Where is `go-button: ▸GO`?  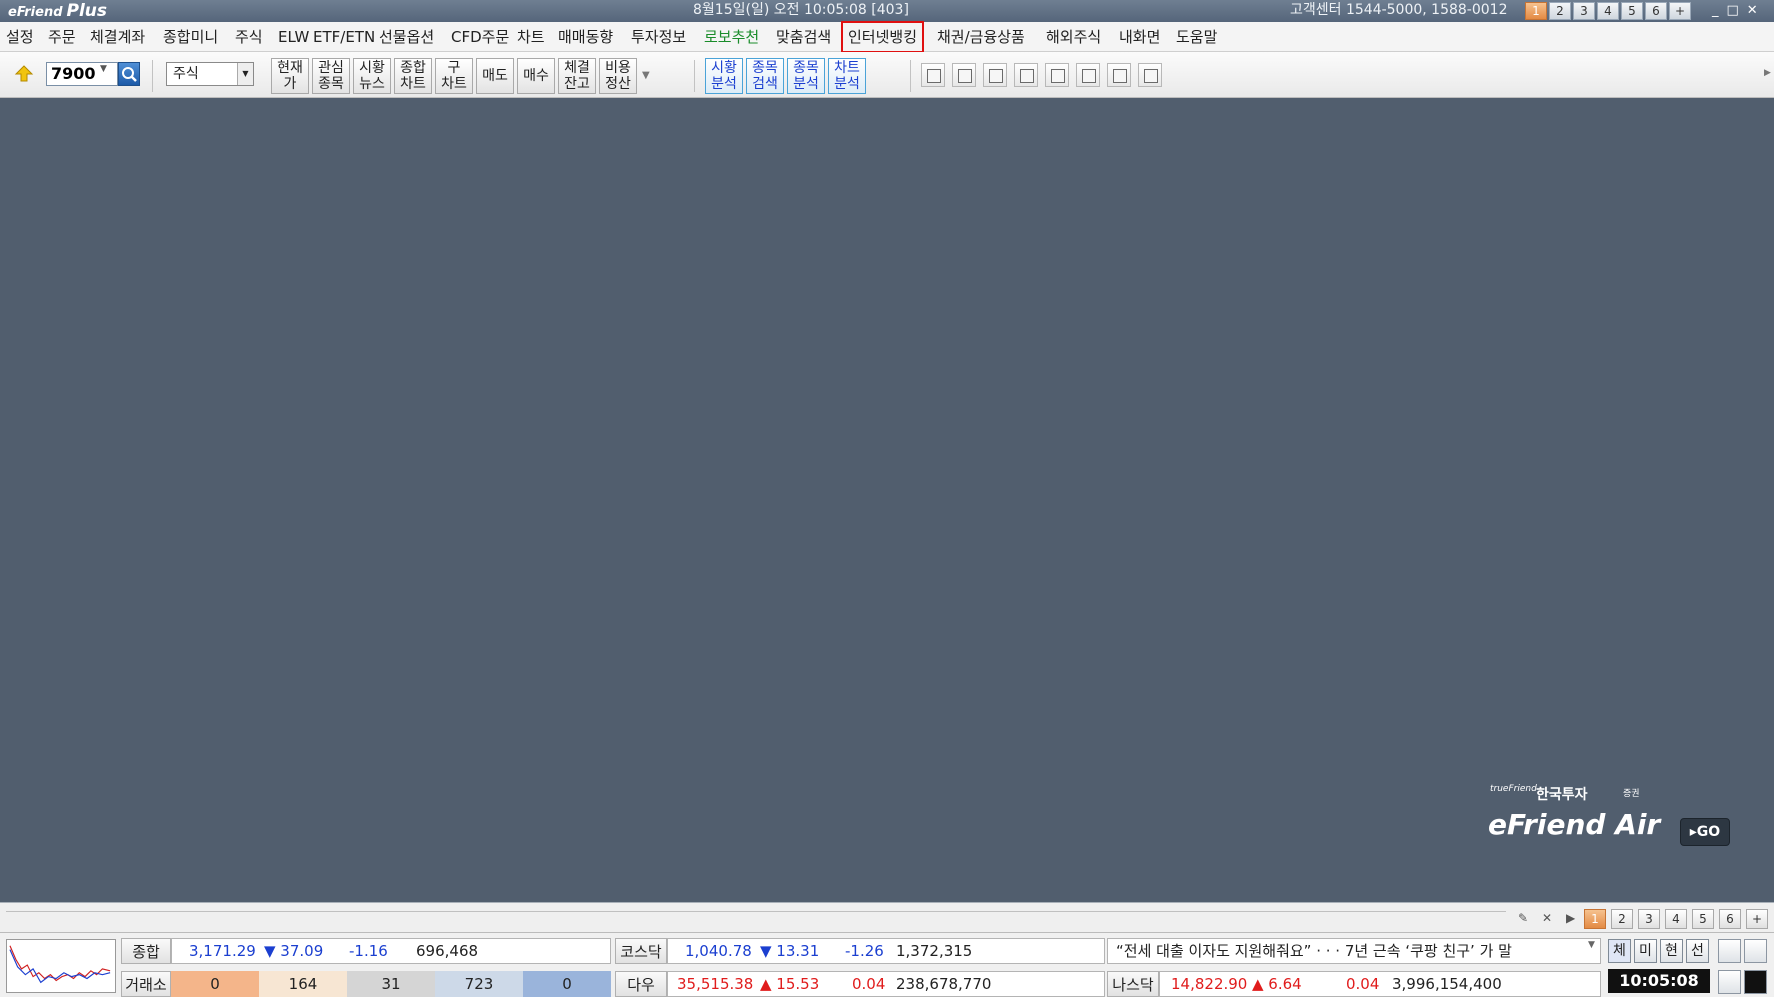 go-button: ▸GO is located at coordinates (1705, 832).